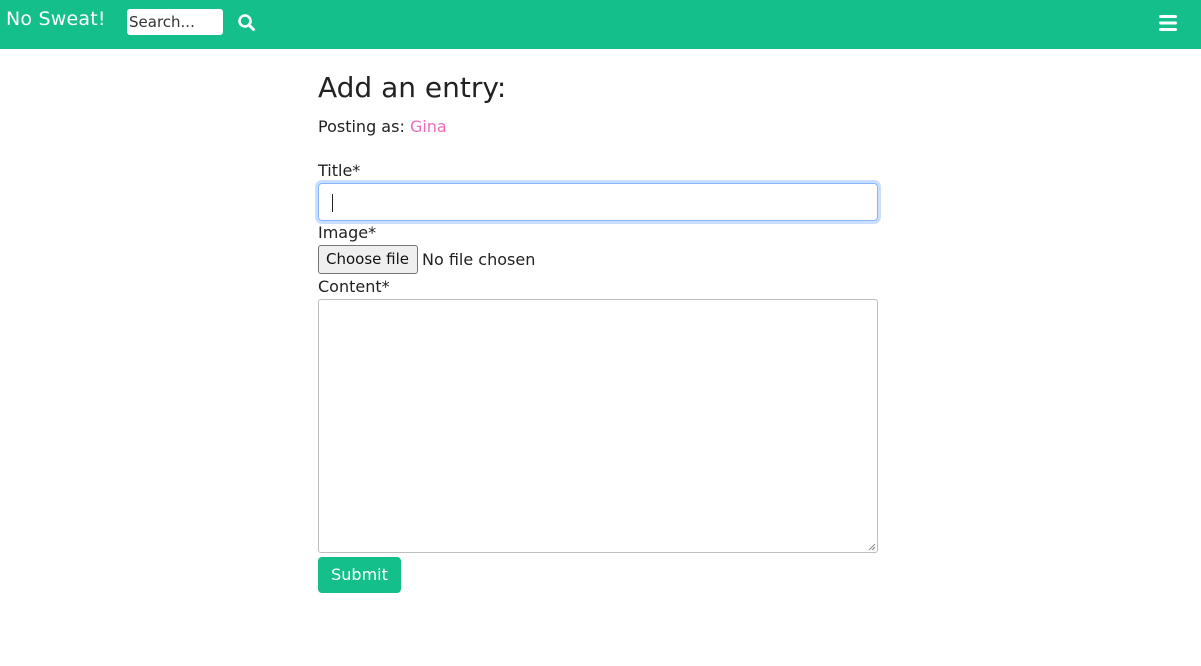 The image size is (1201, 666). I want to click on posting-as-user-link: Gina, so click(428, 126).